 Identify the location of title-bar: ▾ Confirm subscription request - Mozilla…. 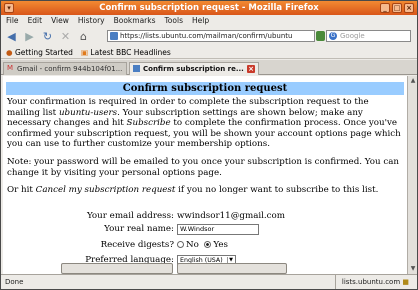
(209, 8).